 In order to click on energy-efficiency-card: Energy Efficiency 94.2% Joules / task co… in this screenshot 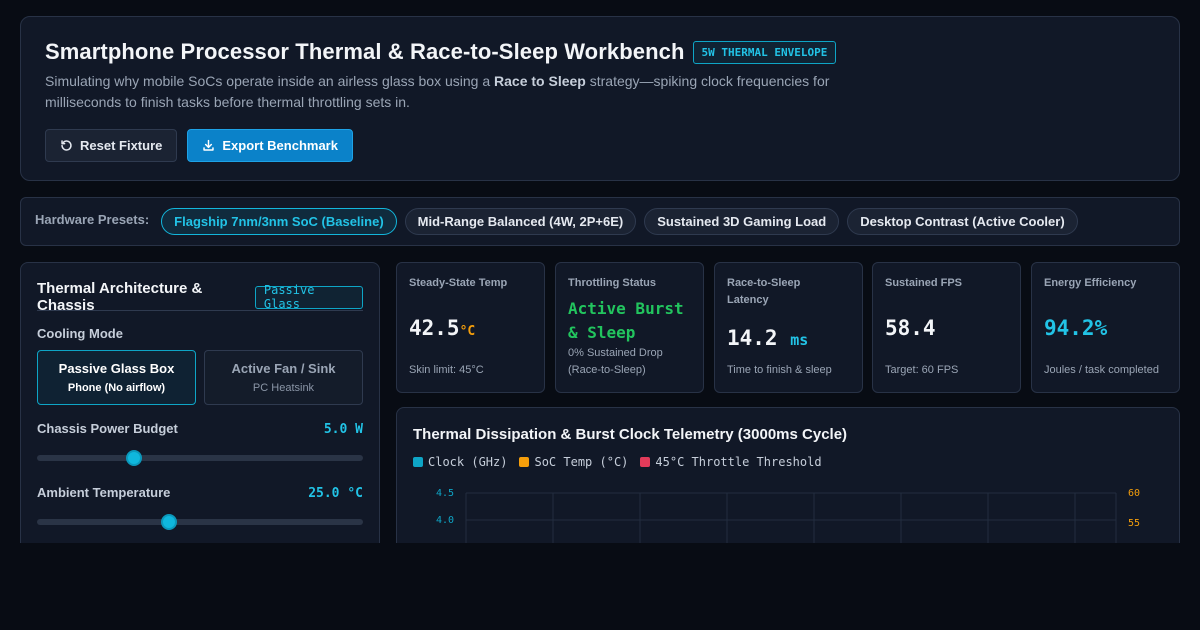, I will do `click(1105, 327)`.